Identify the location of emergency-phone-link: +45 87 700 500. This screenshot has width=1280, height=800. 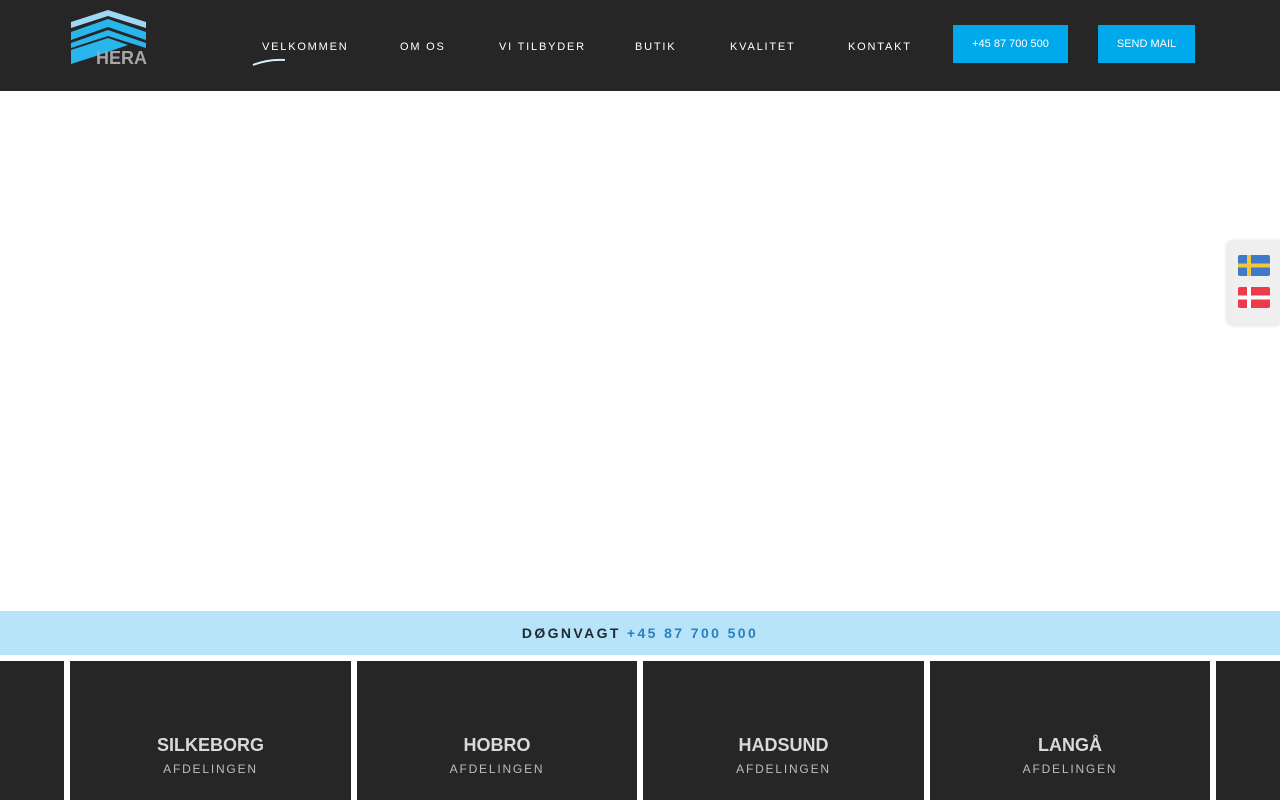
(692, 633).